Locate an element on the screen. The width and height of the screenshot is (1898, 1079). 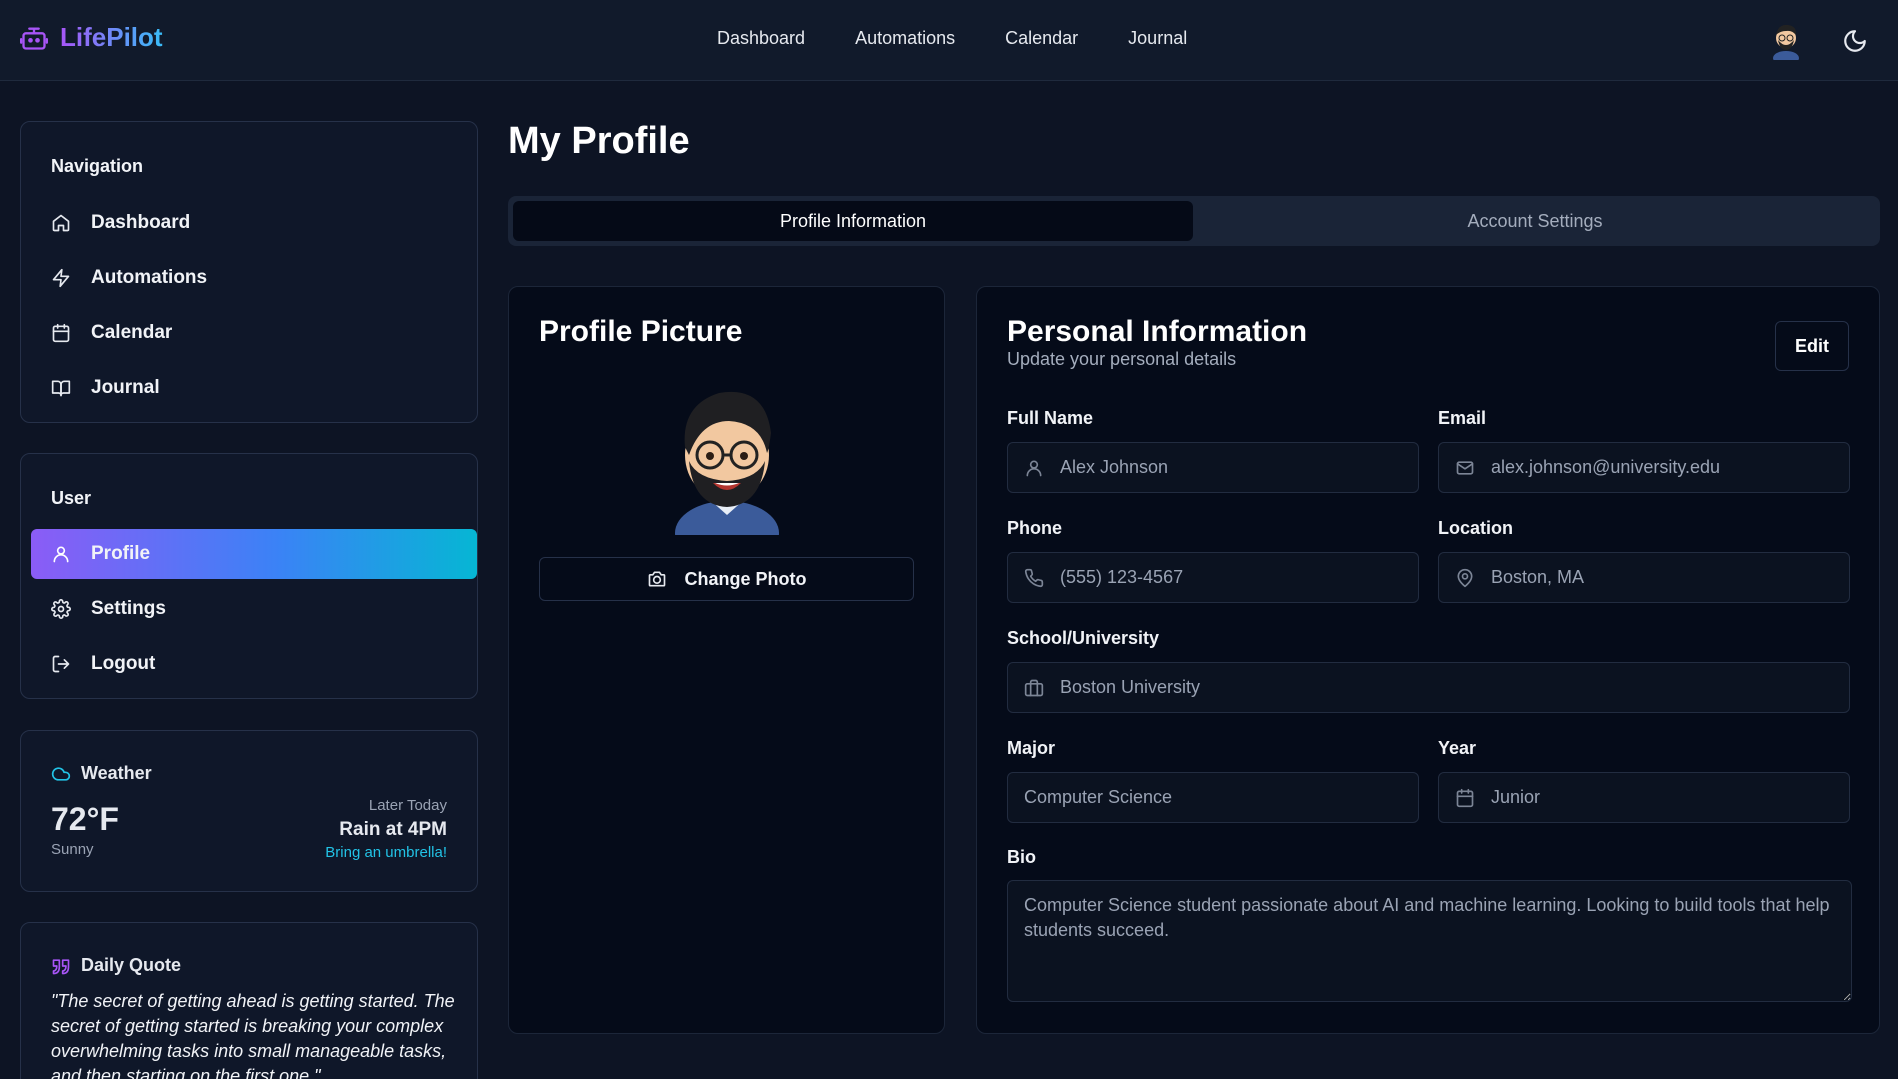
school-field is located at coordinates (1428, 687).